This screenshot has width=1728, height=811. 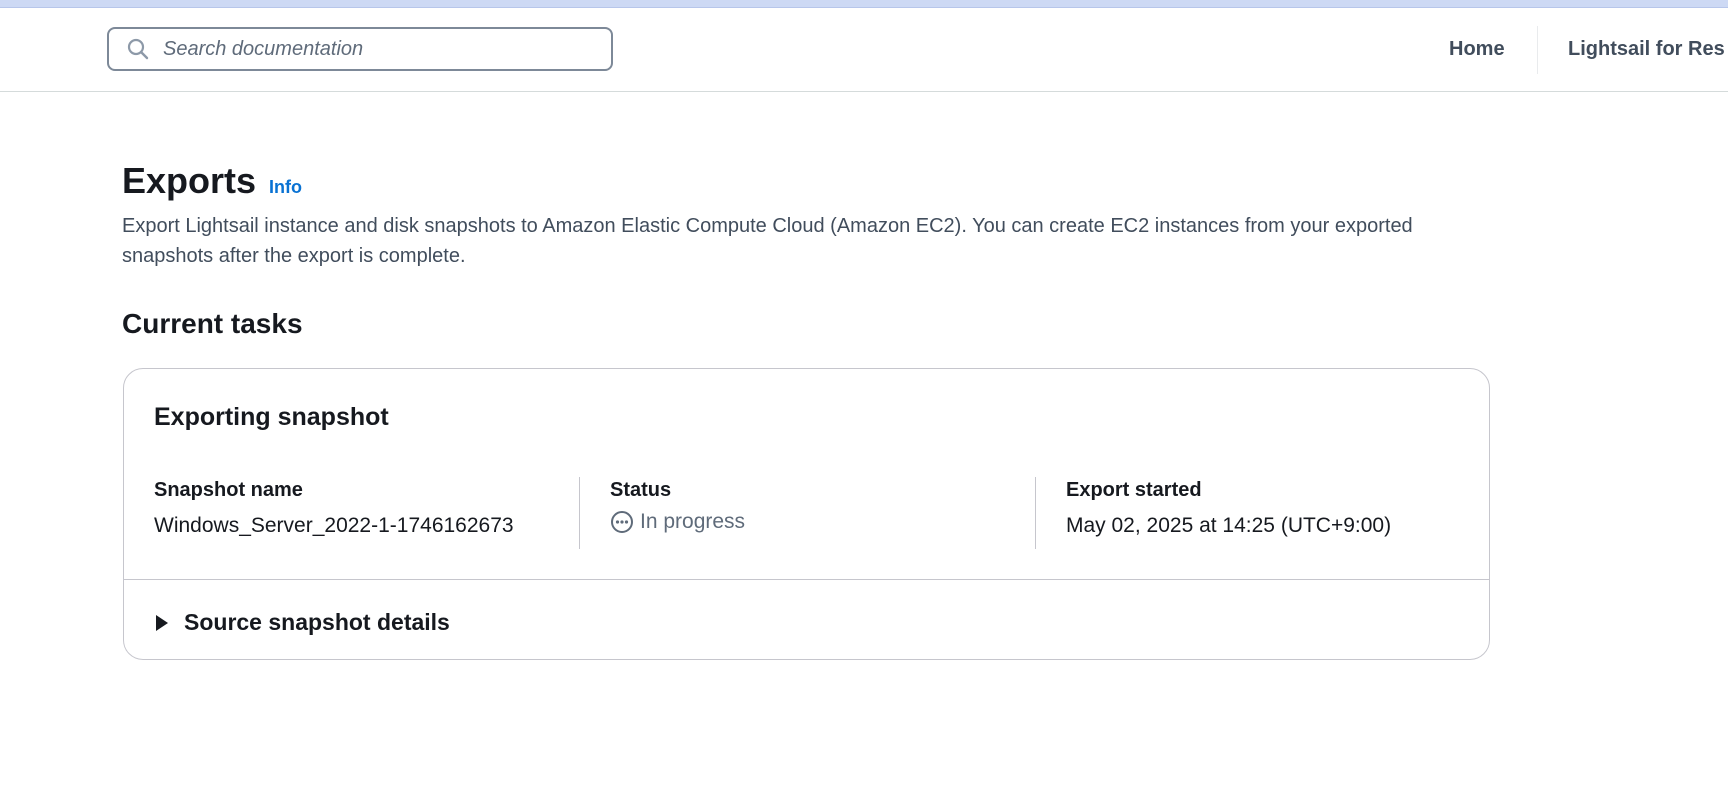 I want to click on source-snapshot-details-label: Source snapshot details, so click(x=317, y=622).